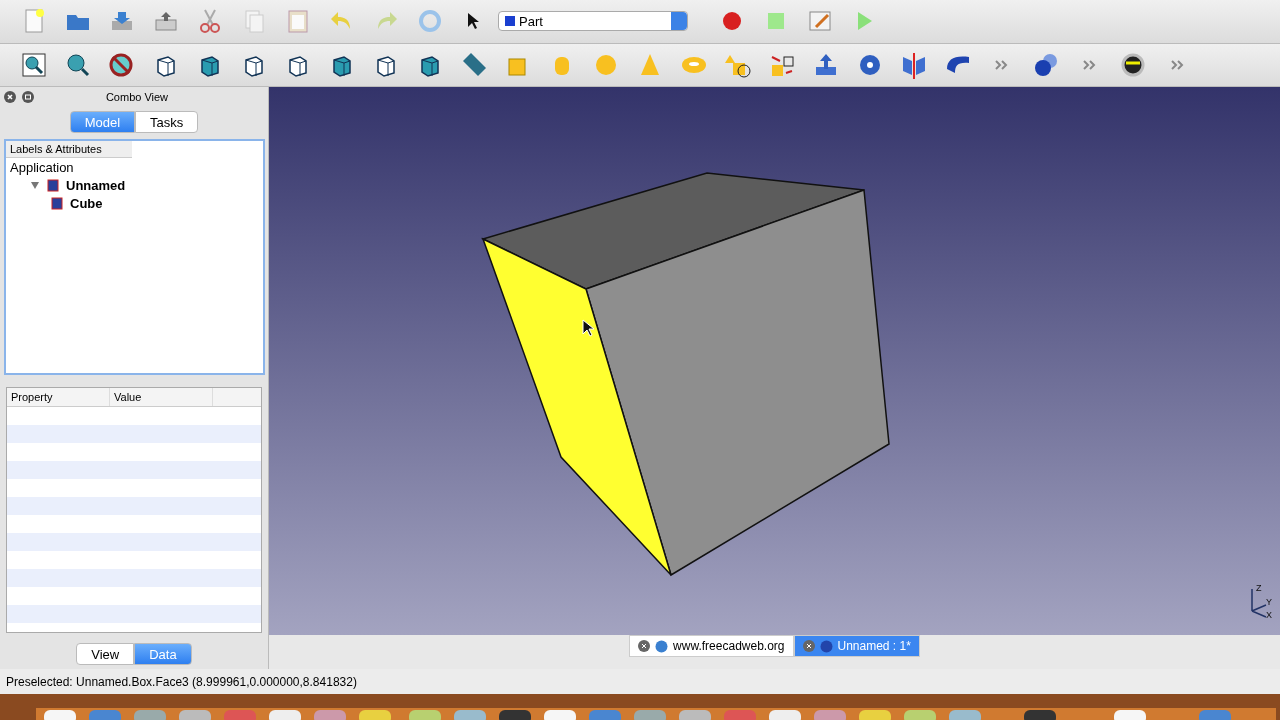 The height and width of the screenshot is (720, 1280). What do you see at coordinates (640, 682) in the screenshot?
I see `status-bar: Preselected: Unnamed.Box.Face3 (8.999961,0.000000,8.841832)` at bounding box center [640, 682].